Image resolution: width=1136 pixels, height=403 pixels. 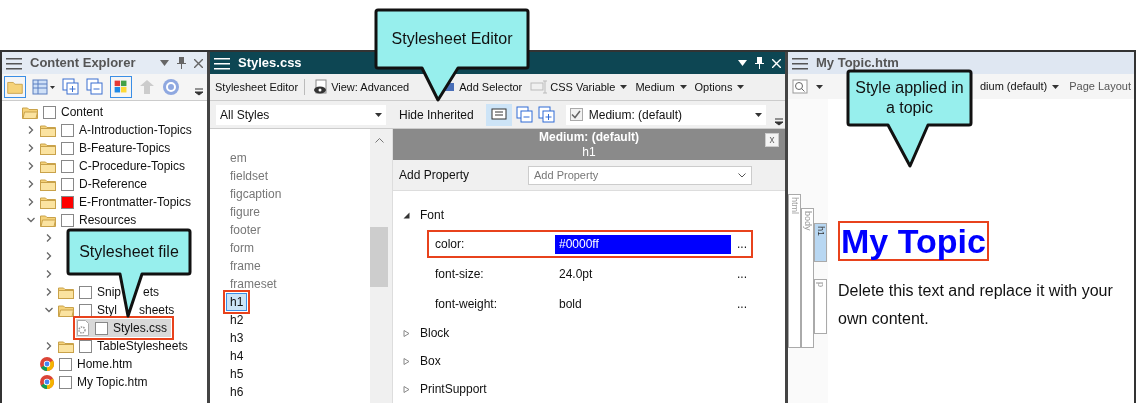 What do you see at coordinates (253, 284) in the screenshot?
I see `style-list-item: frameset` at bounding box center [253, 284].